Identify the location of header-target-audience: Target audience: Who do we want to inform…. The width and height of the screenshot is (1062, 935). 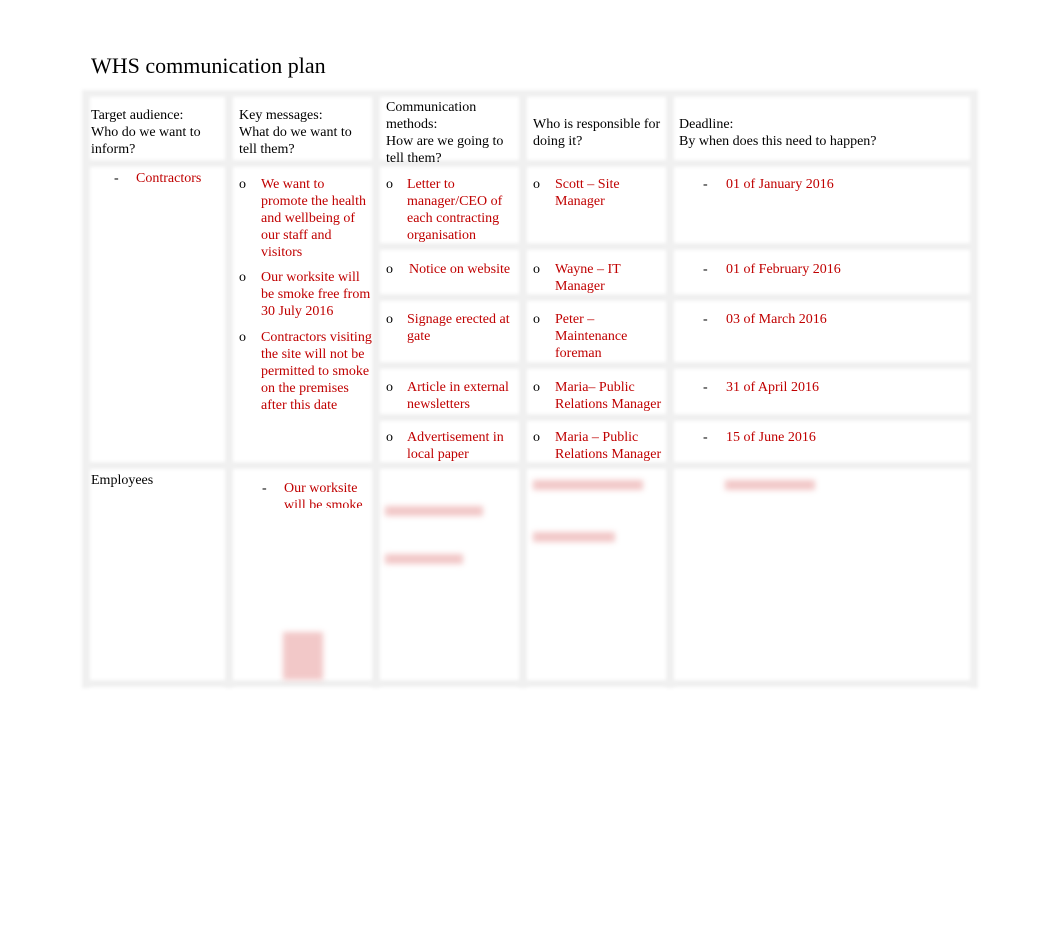
(146, 132).